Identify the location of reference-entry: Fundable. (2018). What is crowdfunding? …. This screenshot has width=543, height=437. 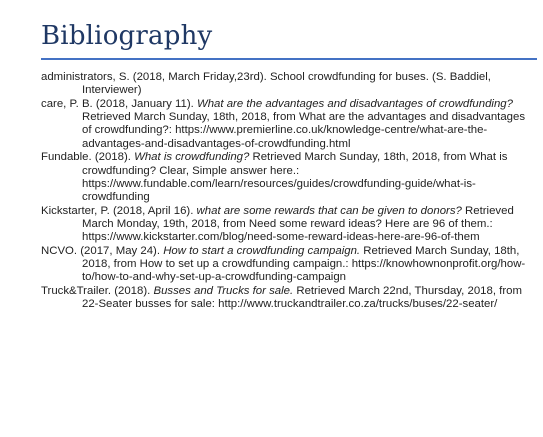
(288, 177).